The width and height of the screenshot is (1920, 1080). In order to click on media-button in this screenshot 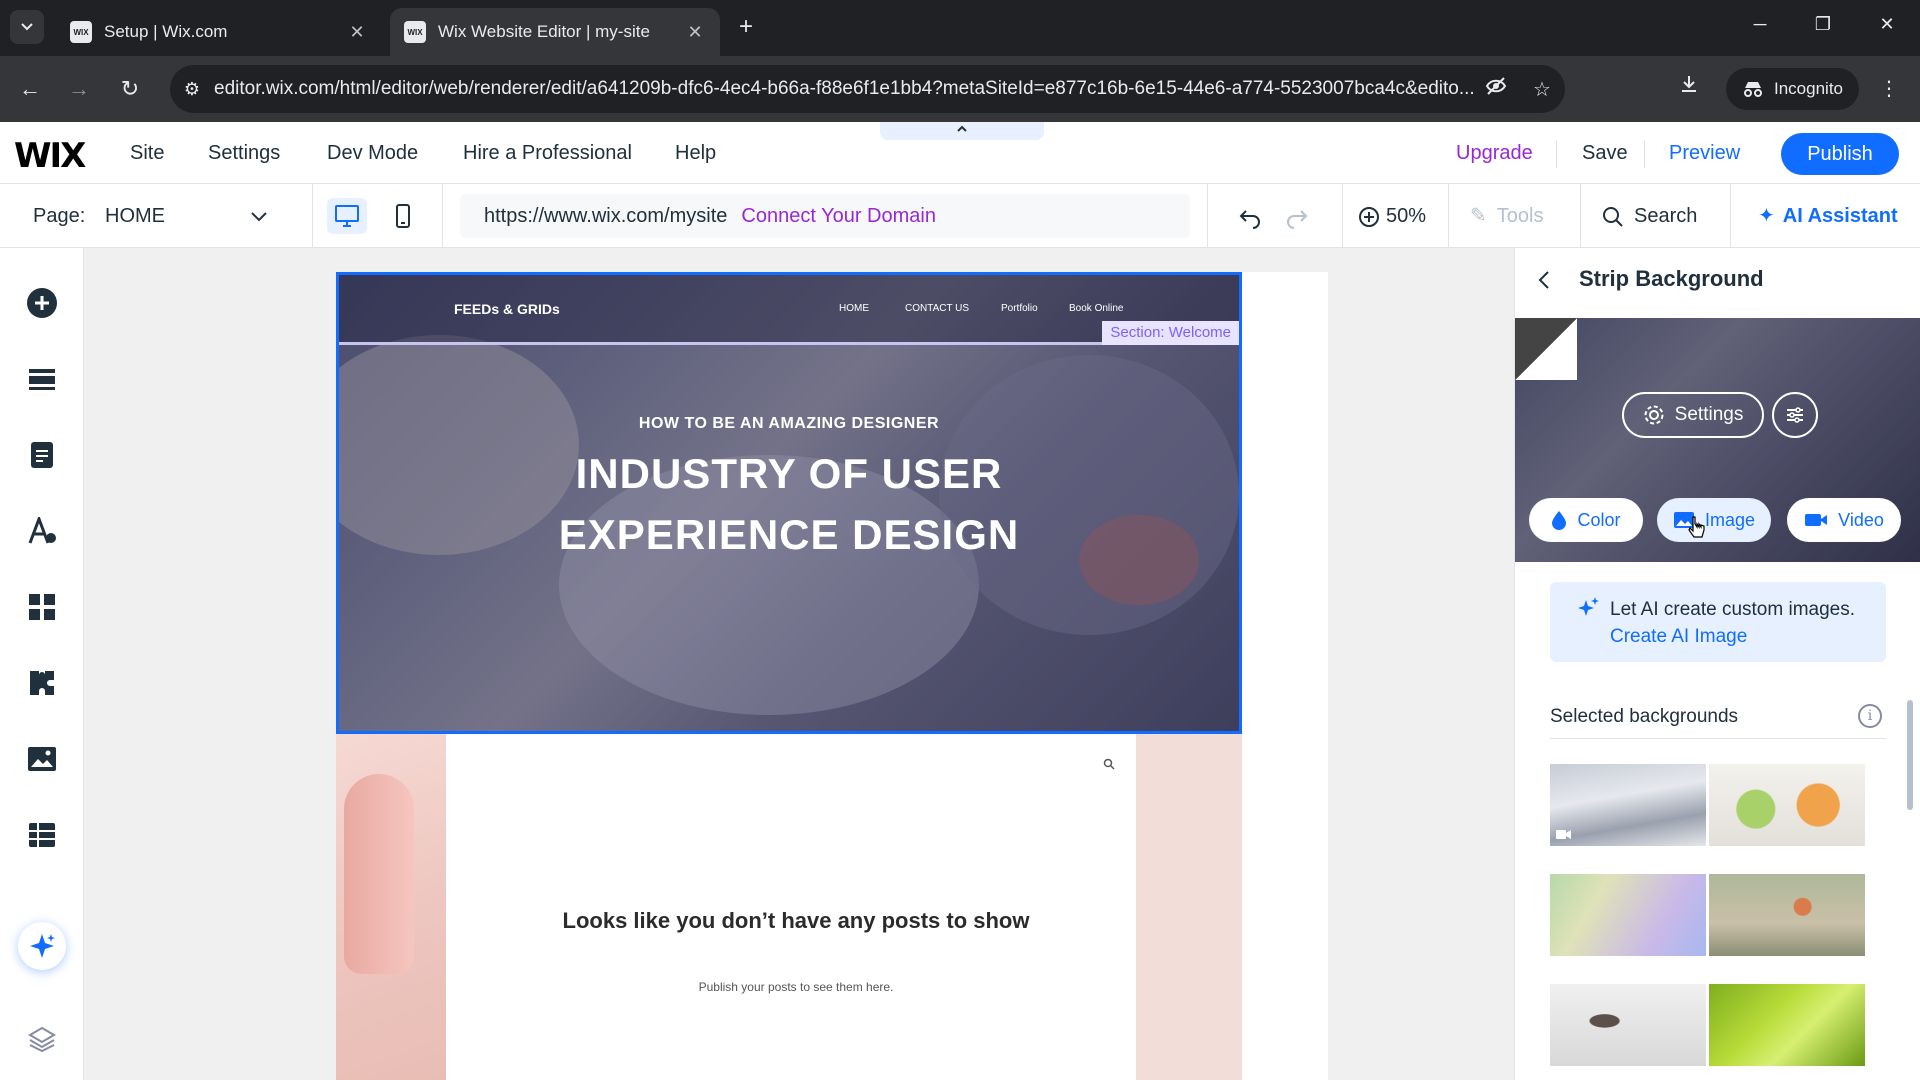, I will do `click(42, 759)`.